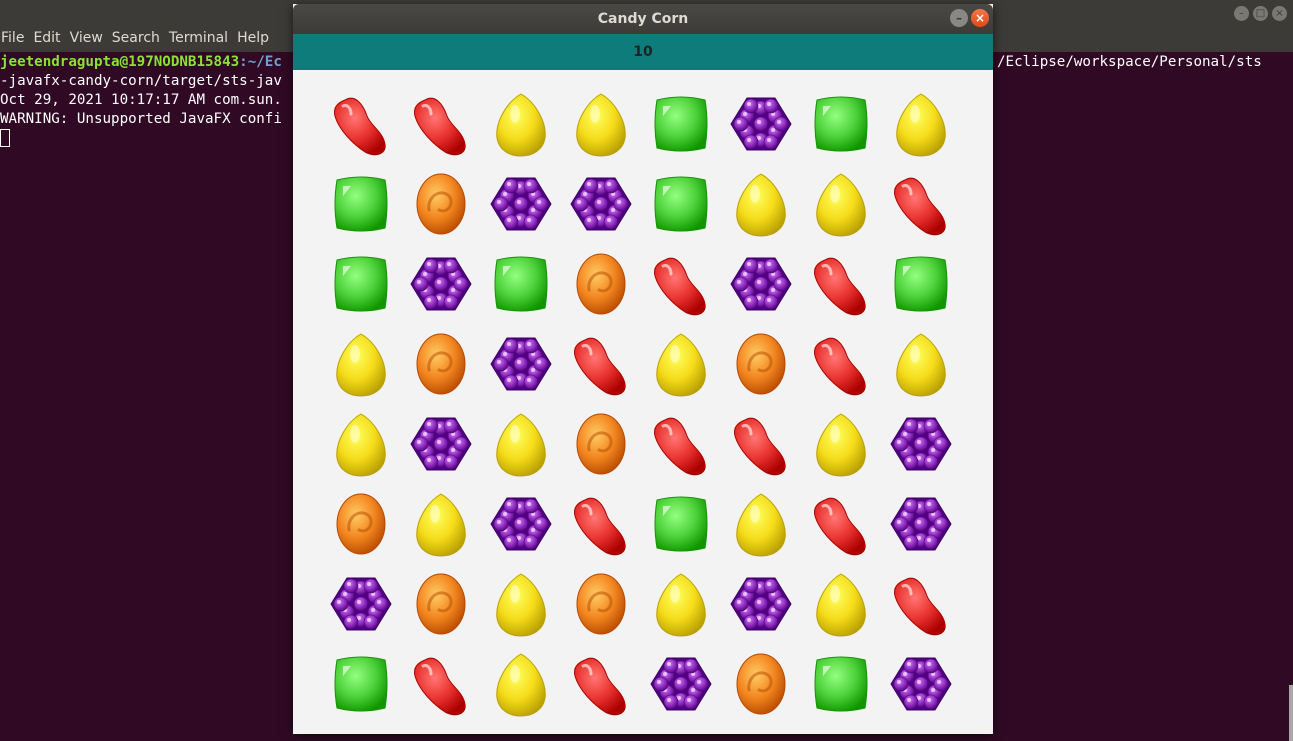  What do you see at coordinates (120, 62) in the screenshot?
I see `prompt-user: jeetendragupta@197NODNB15843` at bounding box center [120, 62].